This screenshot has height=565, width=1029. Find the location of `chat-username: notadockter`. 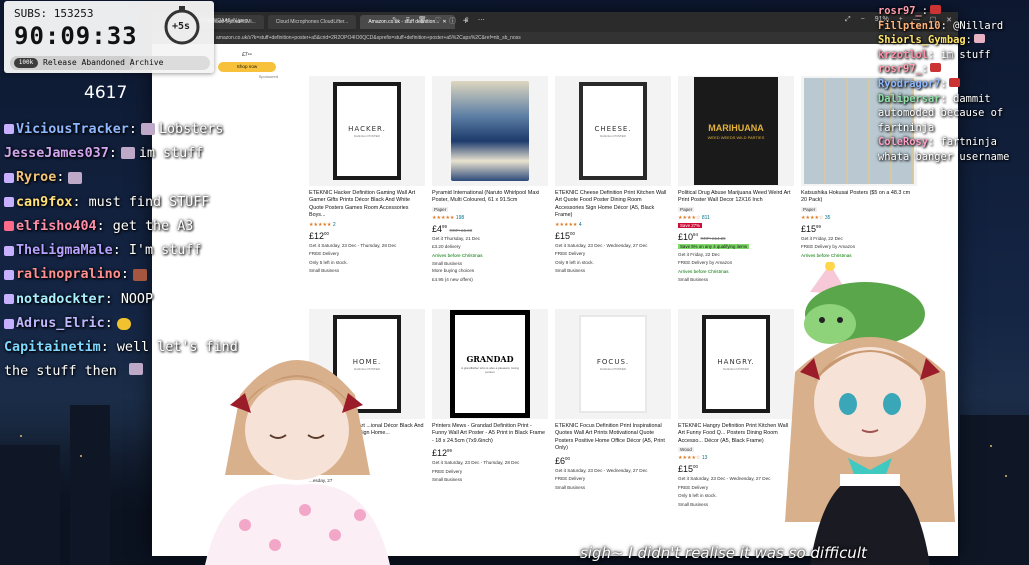

chat-username: notadockter is located at coordinates (60, 299).